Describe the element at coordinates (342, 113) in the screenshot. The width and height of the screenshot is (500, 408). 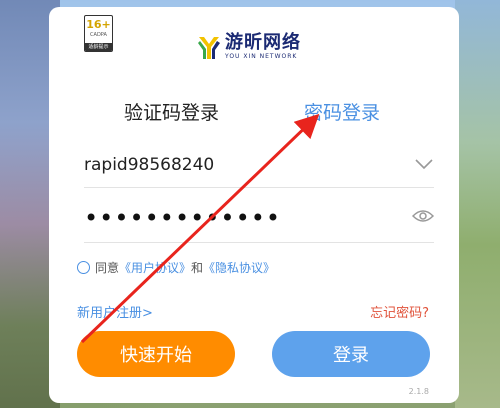
I see `tab-password-login: 密码登录` at that location.